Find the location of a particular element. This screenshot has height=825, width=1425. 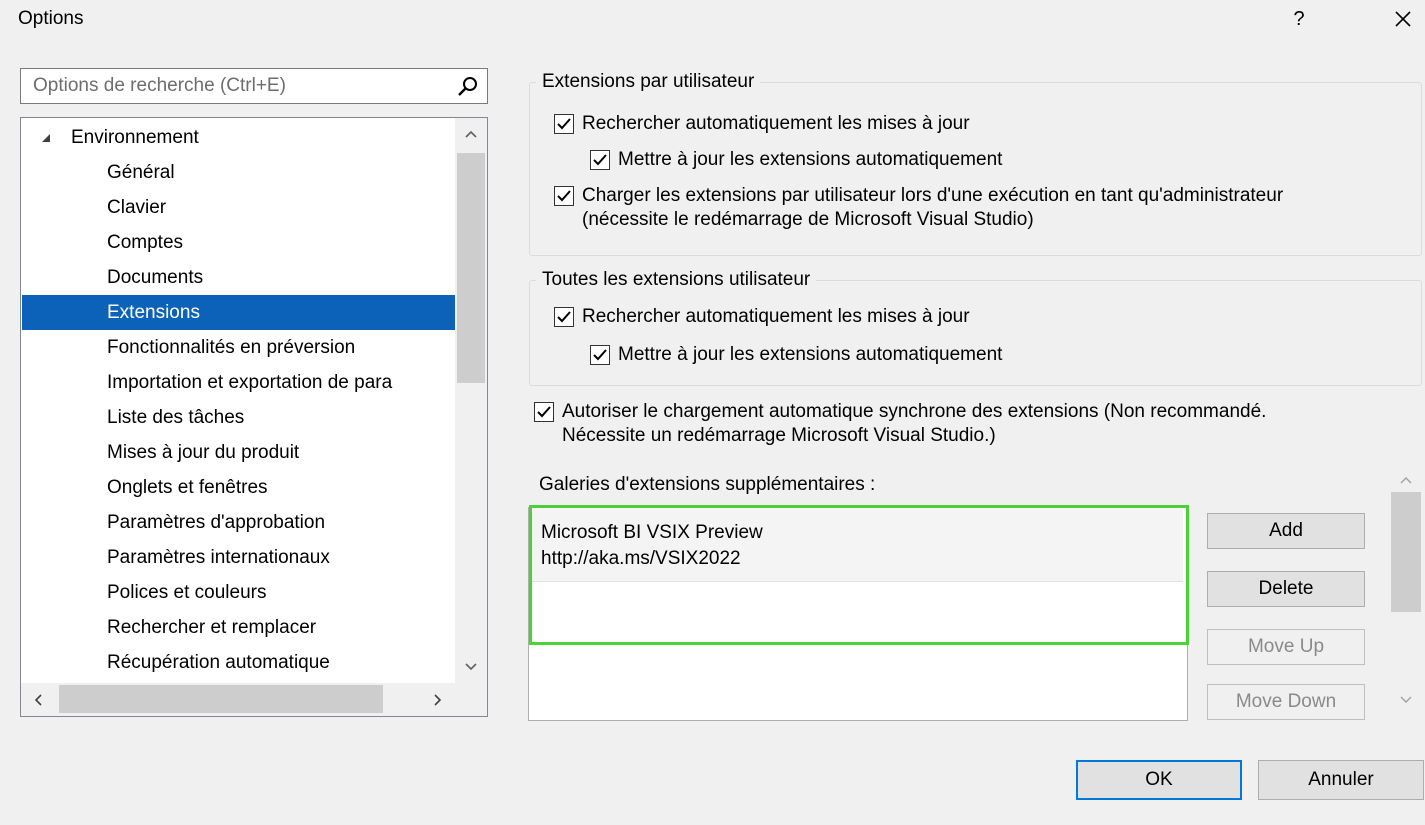

move-up-button: Move Up is located at coordinates (1286, 647).